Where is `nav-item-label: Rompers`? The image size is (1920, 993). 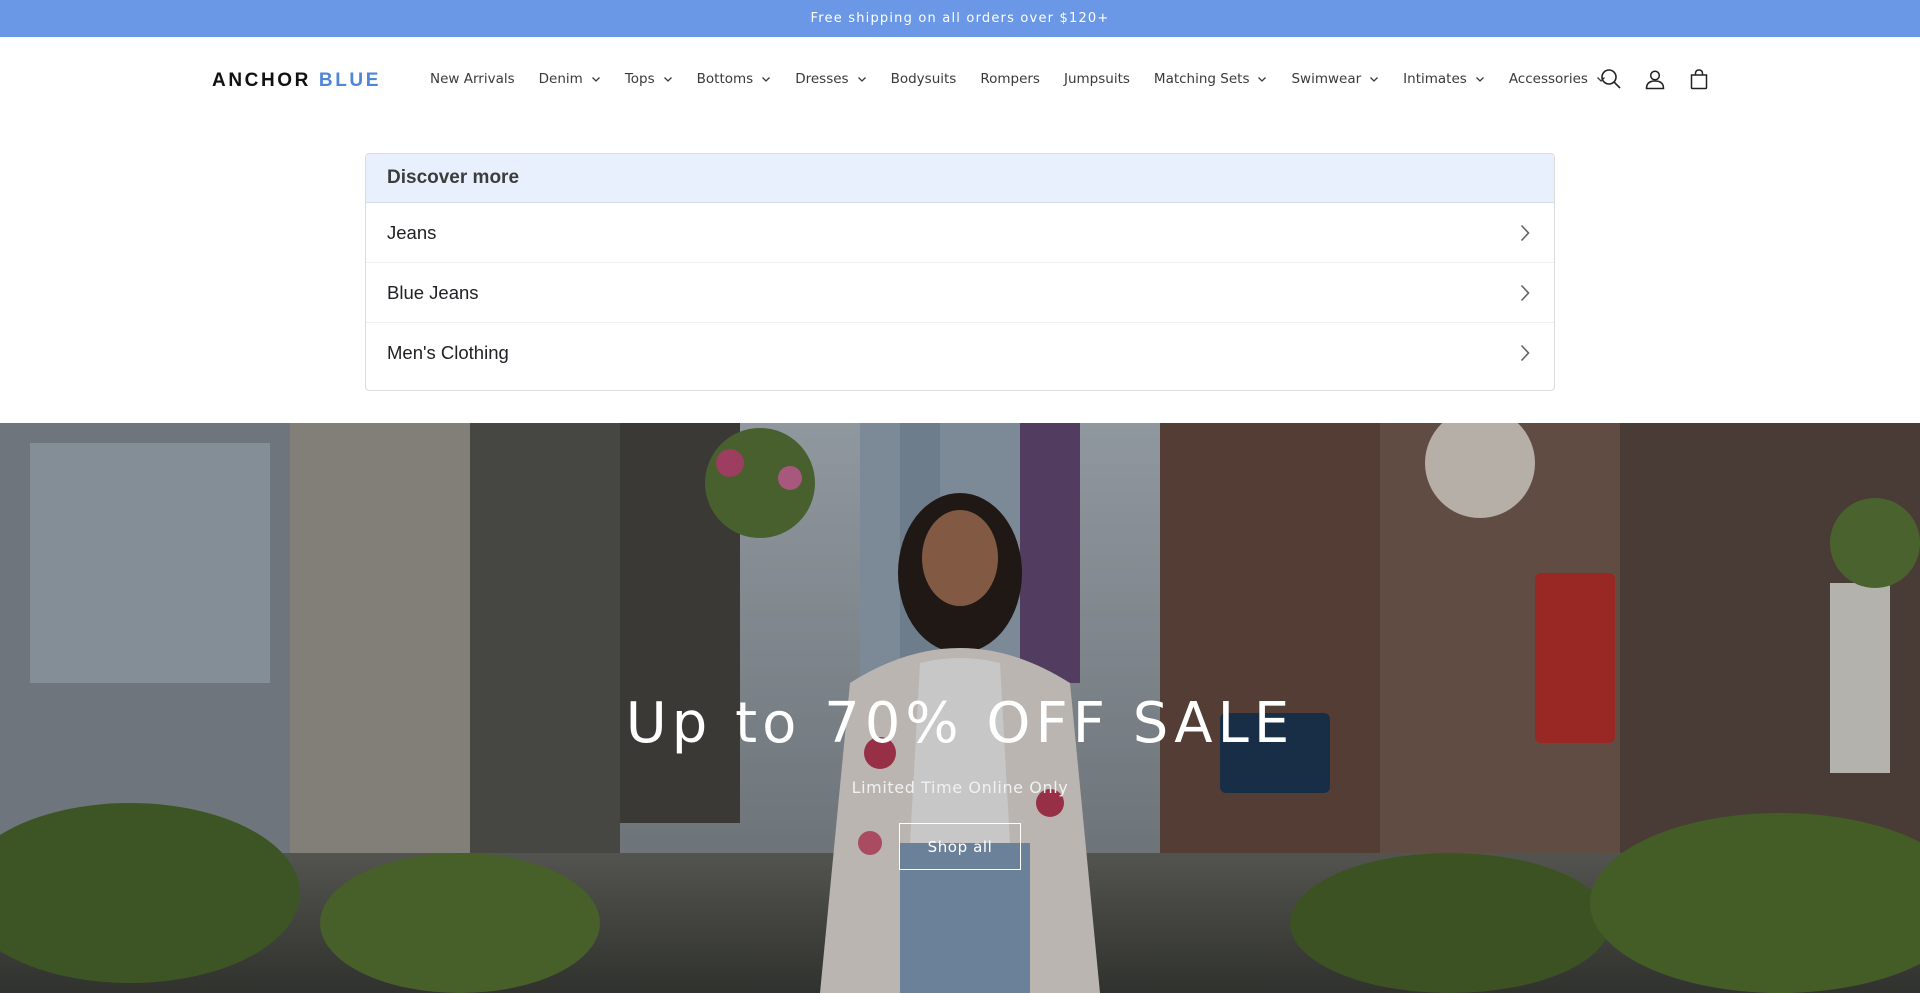
nav-item-label: Rompers is located at coordinates (1010, 79).